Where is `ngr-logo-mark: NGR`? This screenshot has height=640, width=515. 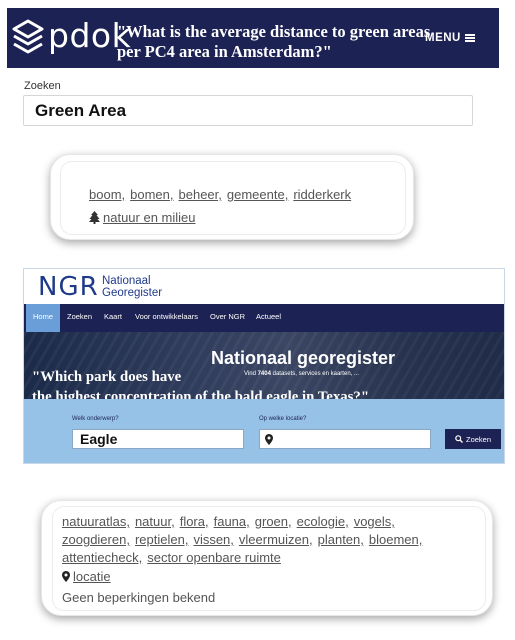
ngr-logo-mark: NGR is located at coordinates (68, 287).